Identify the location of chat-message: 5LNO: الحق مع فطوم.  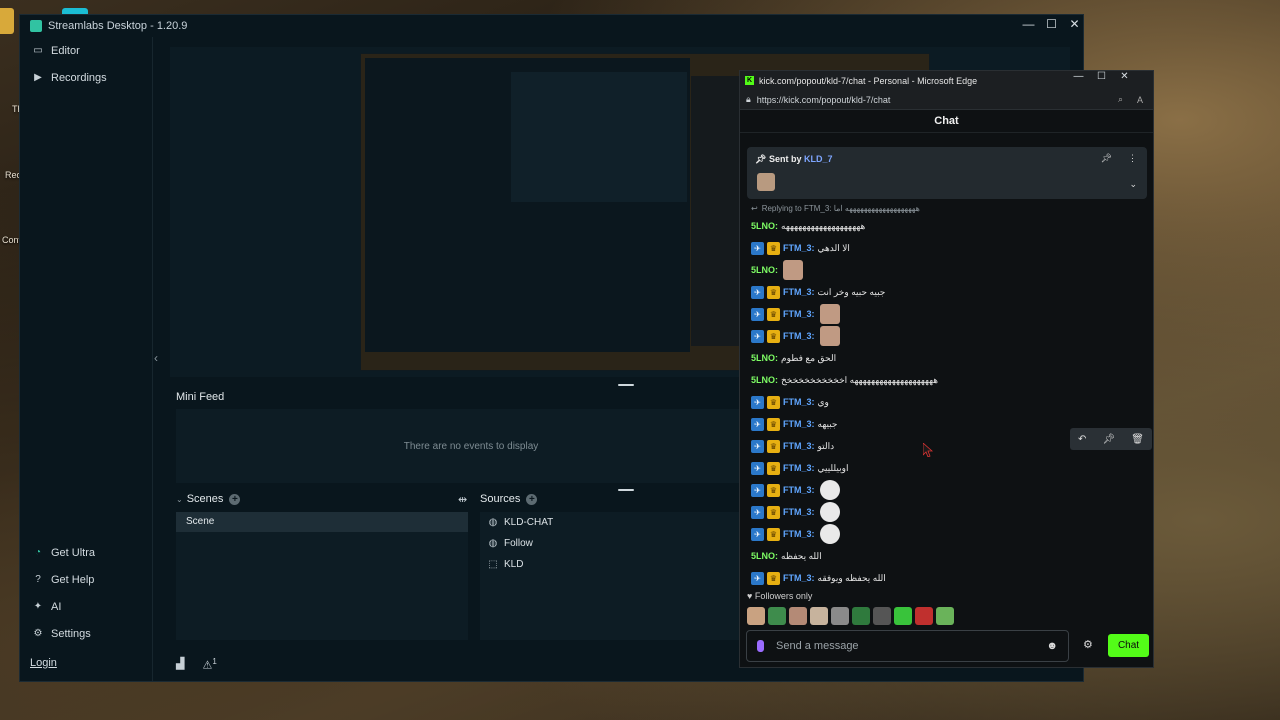
(948, 358).